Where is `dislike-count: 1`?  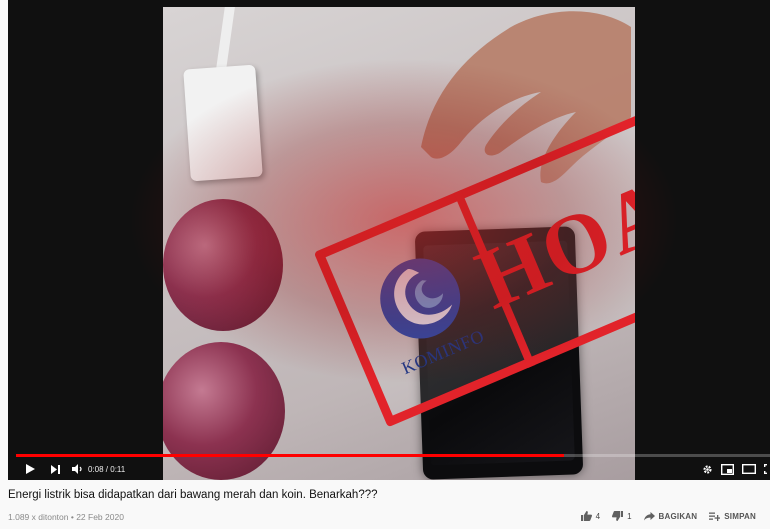 dislike-count: 1 is located at coordinates (629, 516).